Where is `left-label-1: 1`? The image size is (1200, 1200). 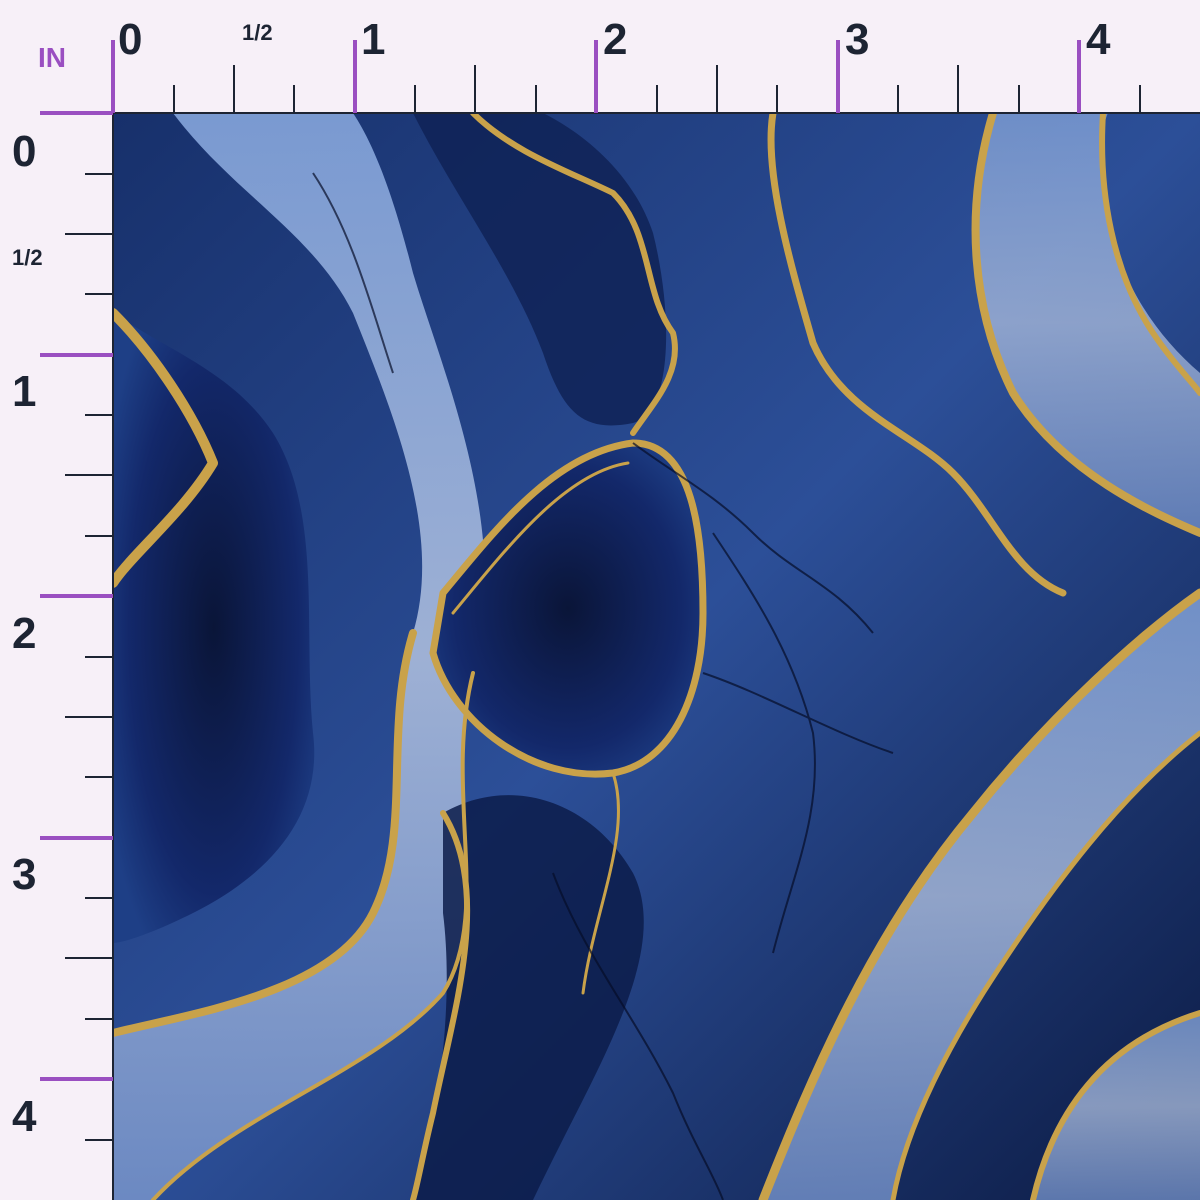
left-label-1: 1 is located at coordinates (24, 391).